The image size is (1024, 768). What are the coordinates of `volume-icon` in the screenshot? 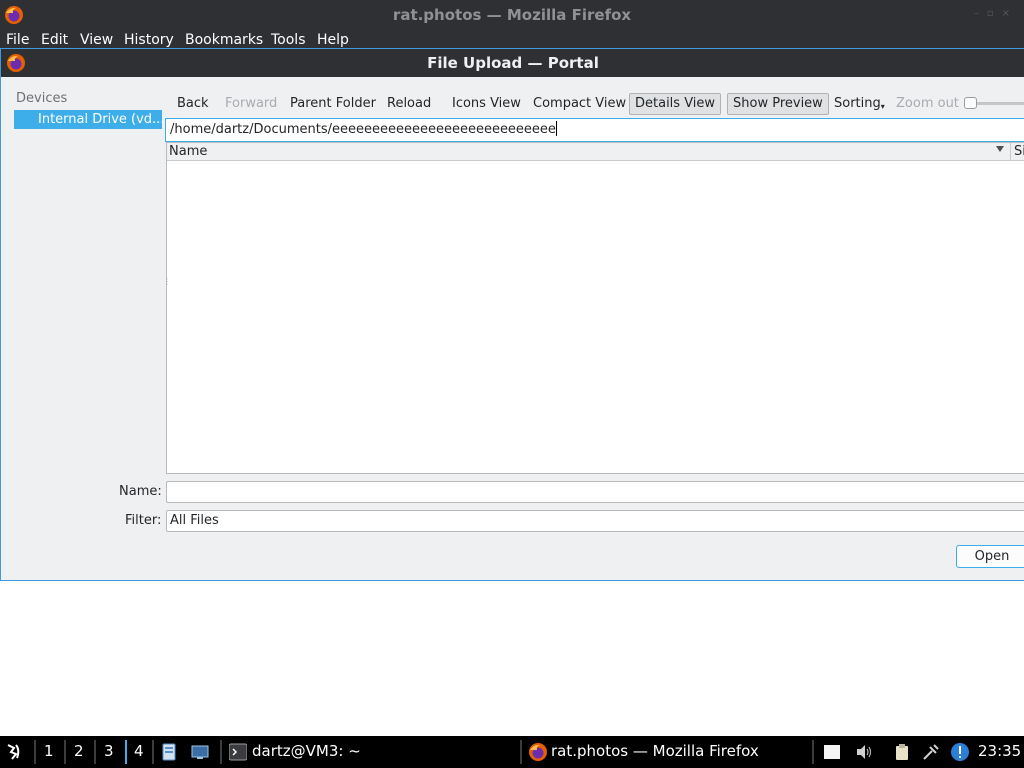 It's located at (864, 752).